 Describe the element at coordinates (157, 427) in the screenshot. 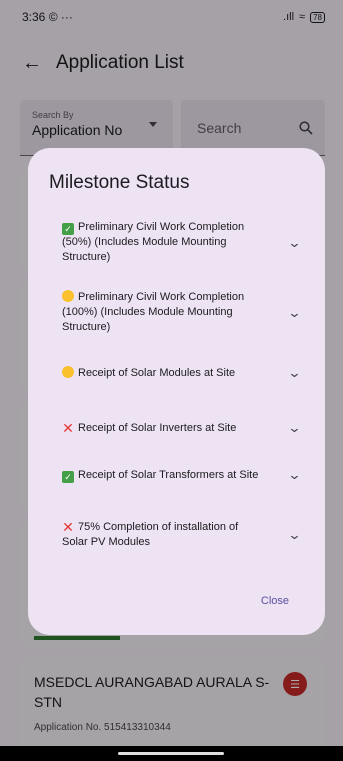

I see `milestone-label: Receipt of Solar Inverters at Site` at that location.